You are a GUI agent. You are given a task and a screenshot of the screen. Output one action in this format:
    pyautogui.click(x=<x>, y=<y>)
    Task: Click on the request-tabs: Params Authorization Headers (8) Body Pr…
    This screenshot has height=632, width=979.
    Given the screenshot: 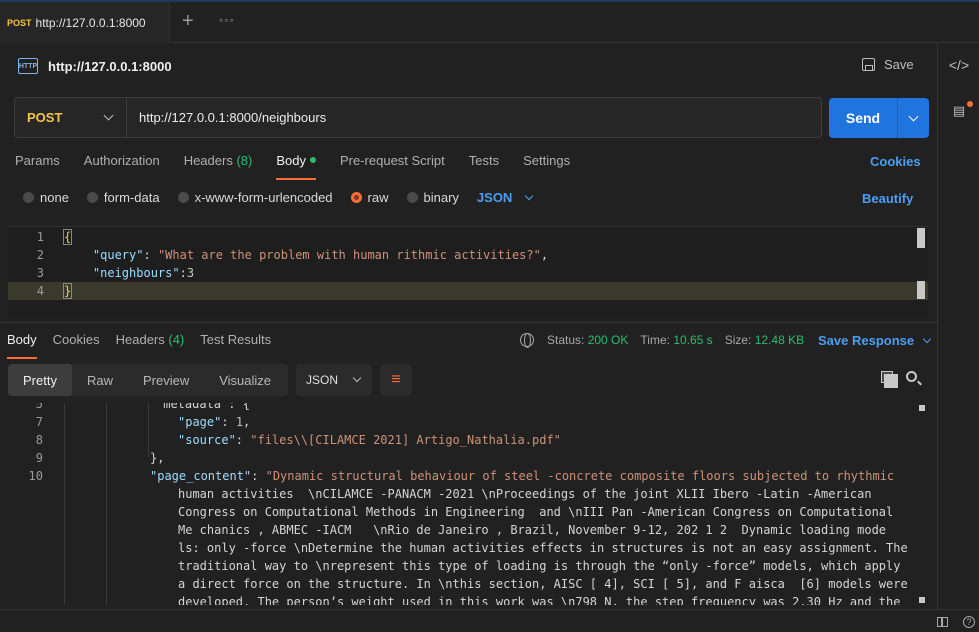 What is the action you would take?
    pyautogui.click(x=304, y=166)
    